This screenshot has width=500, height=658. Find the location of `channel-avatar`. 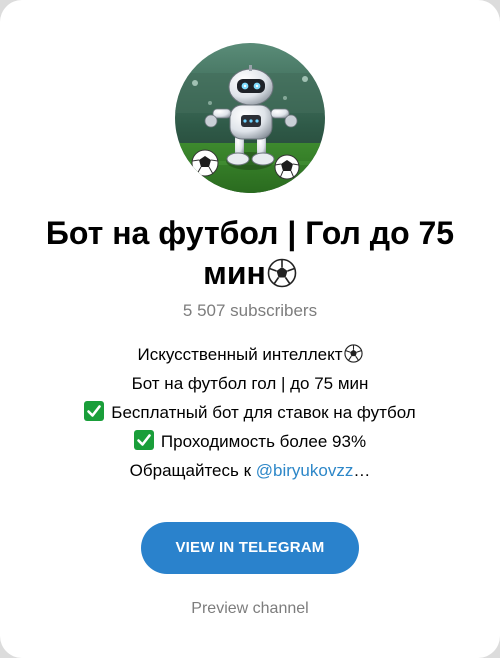

channel-avatar is located at coordinates (250, 118).